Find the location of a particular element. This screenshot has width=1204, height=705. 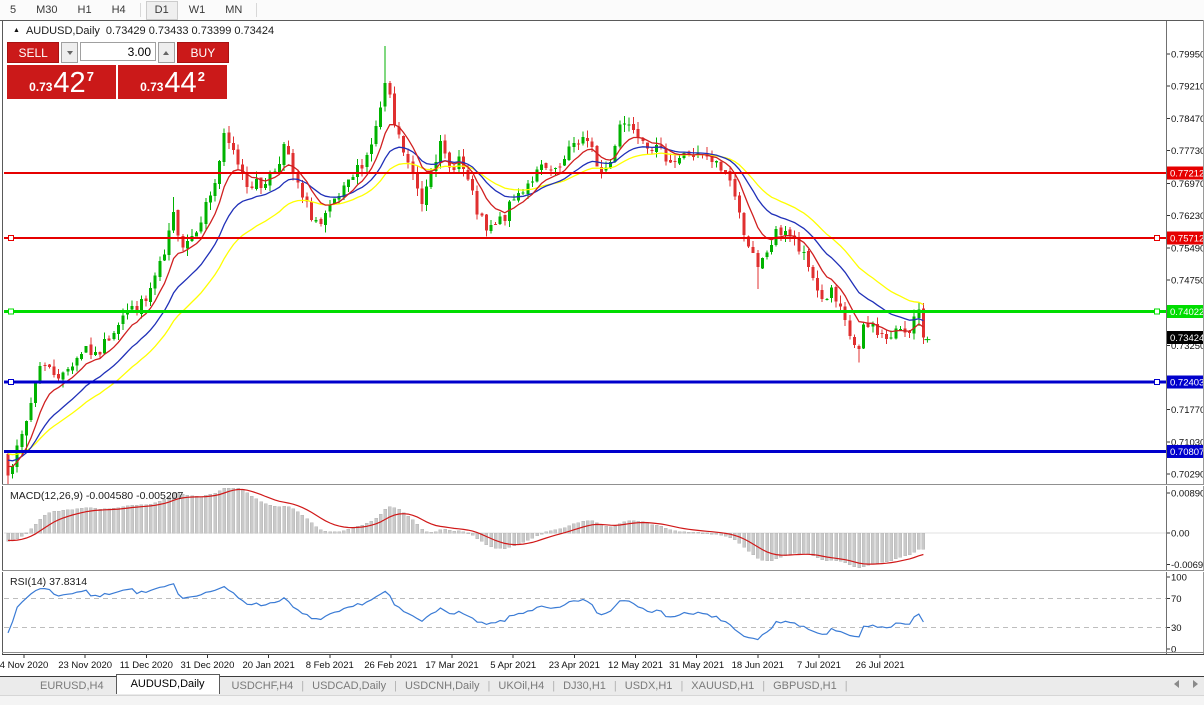

chart-tab-usdx: USDX,H1 is located at coordinates (649, 686).